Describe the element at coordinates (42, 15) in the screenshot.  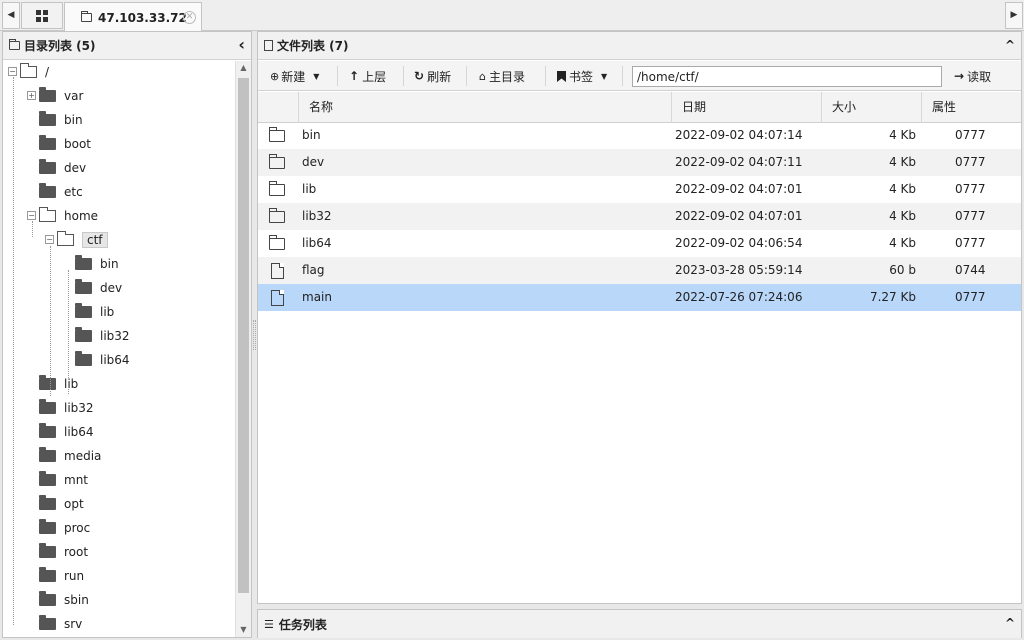
I see `home-grid-tab` at that location.